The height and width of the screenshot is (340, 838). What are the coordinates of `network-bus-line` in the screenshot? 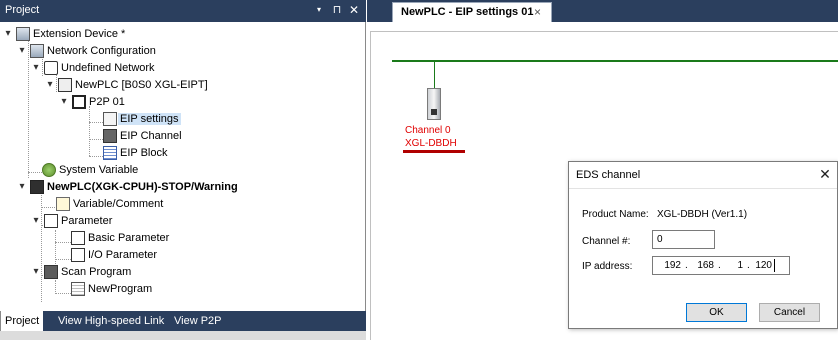 It's located at (615, 61).